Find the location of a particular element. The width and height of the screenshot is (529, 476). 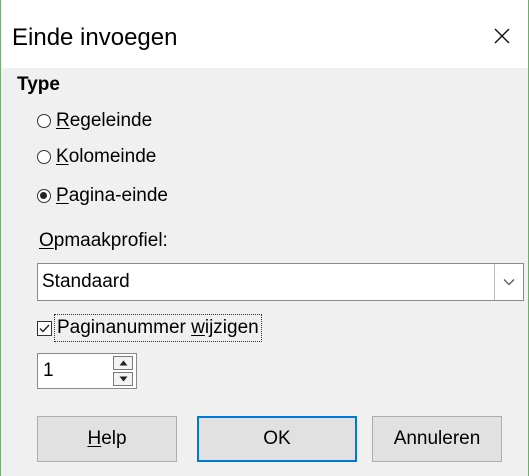

change-page-number-checkbox: Paginanummer wijzigen is located at coordinates (149, 328).